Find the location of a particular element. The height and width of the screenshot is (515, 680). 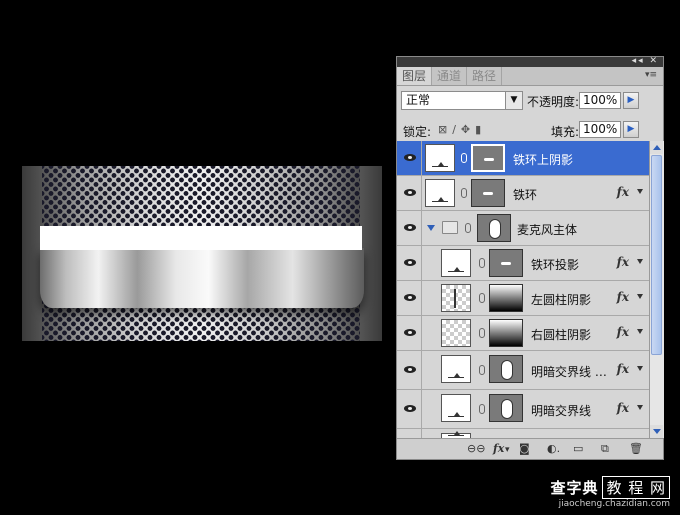

layer-row: 铁环上阴影 is located at coordinates (523, 158).